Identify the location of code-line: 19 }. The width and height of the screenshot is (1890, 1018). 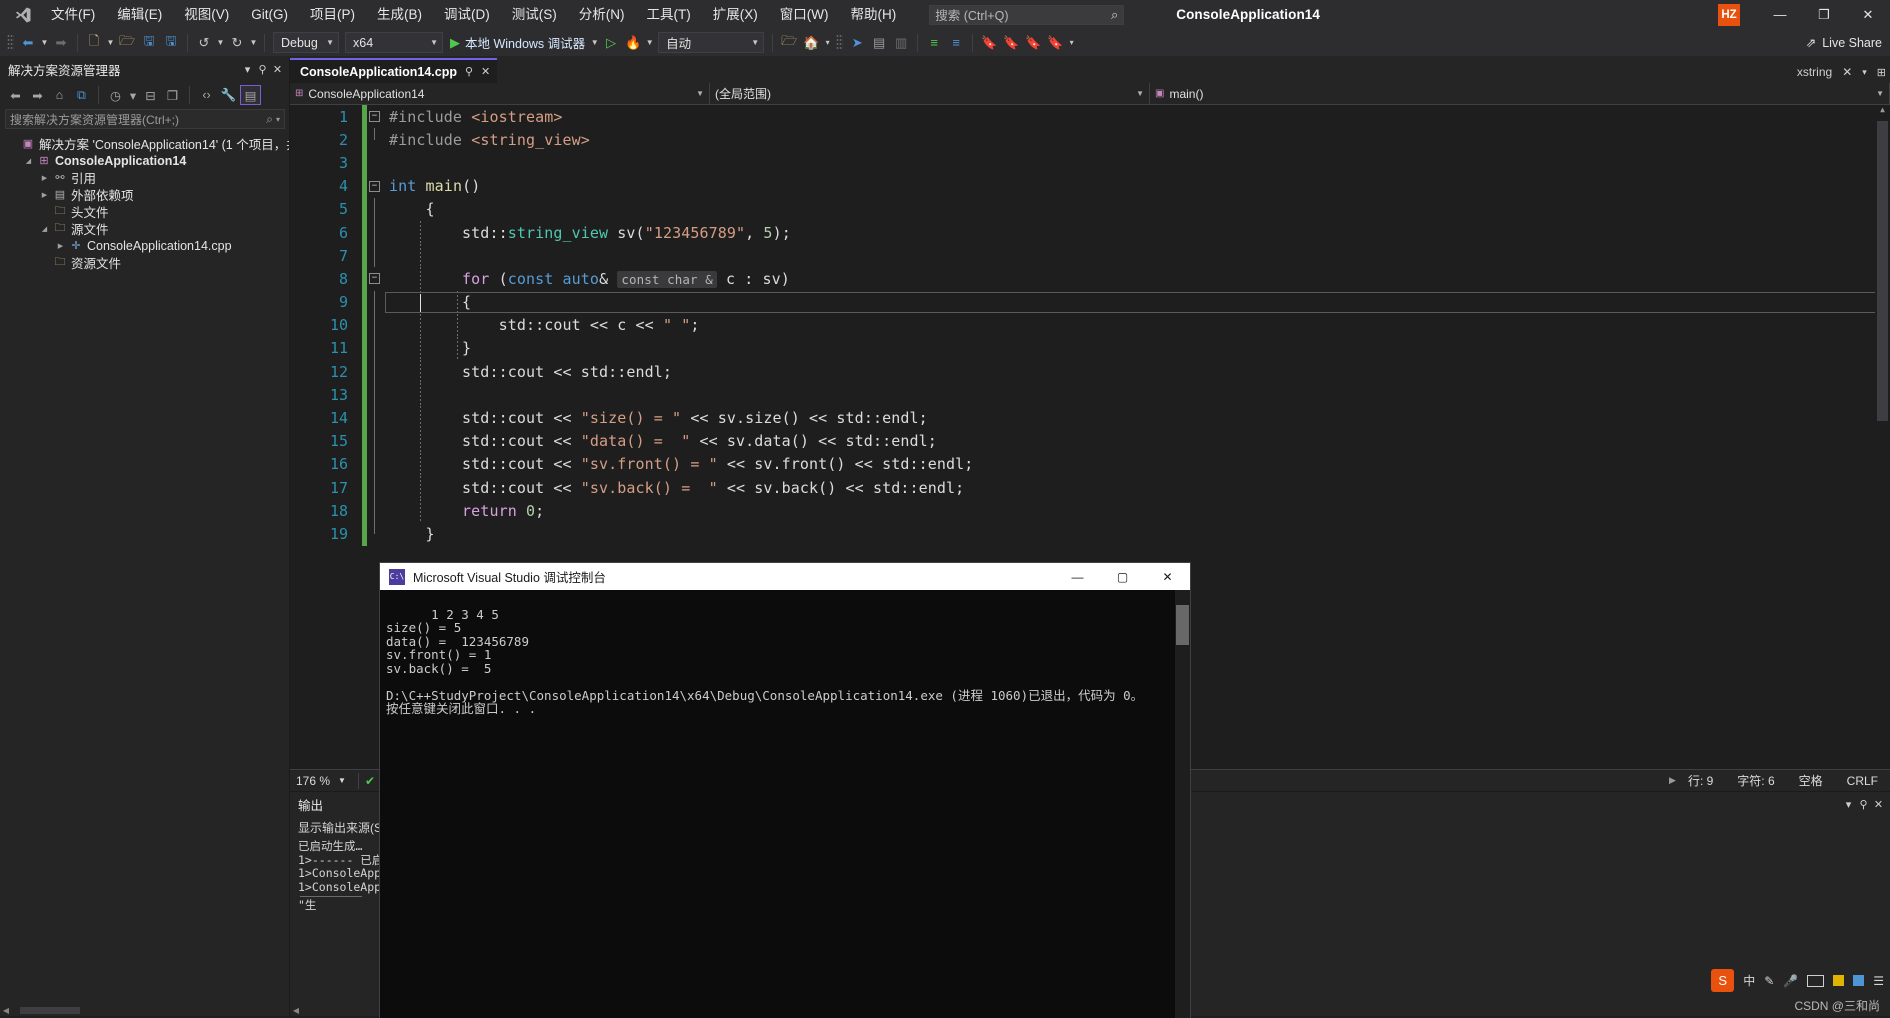
(1090, 534).